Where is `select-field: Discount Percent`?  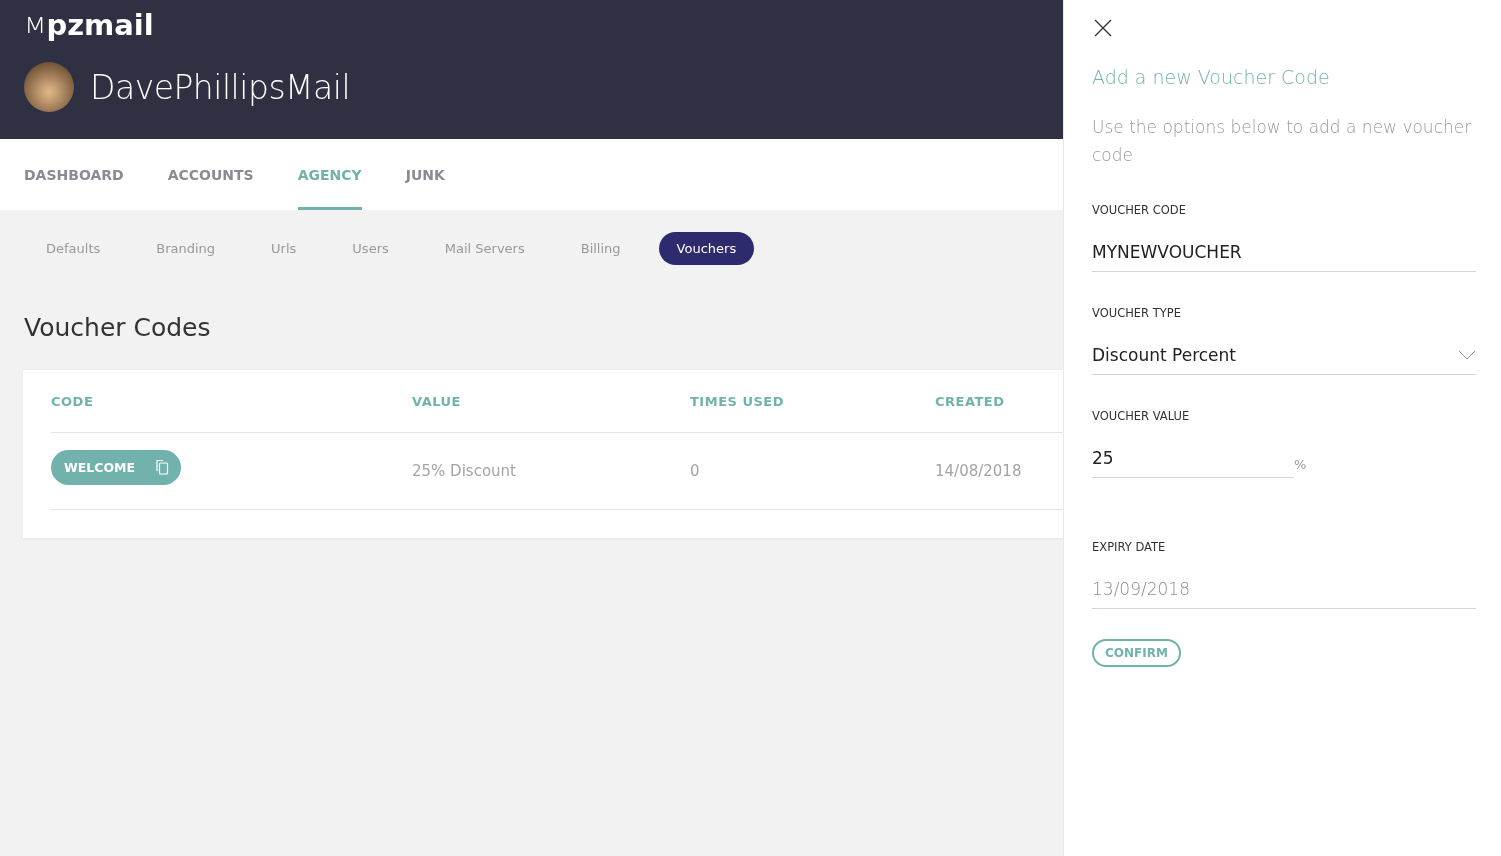 select-field: Discount Percent is located at coordinates (1284, 355).